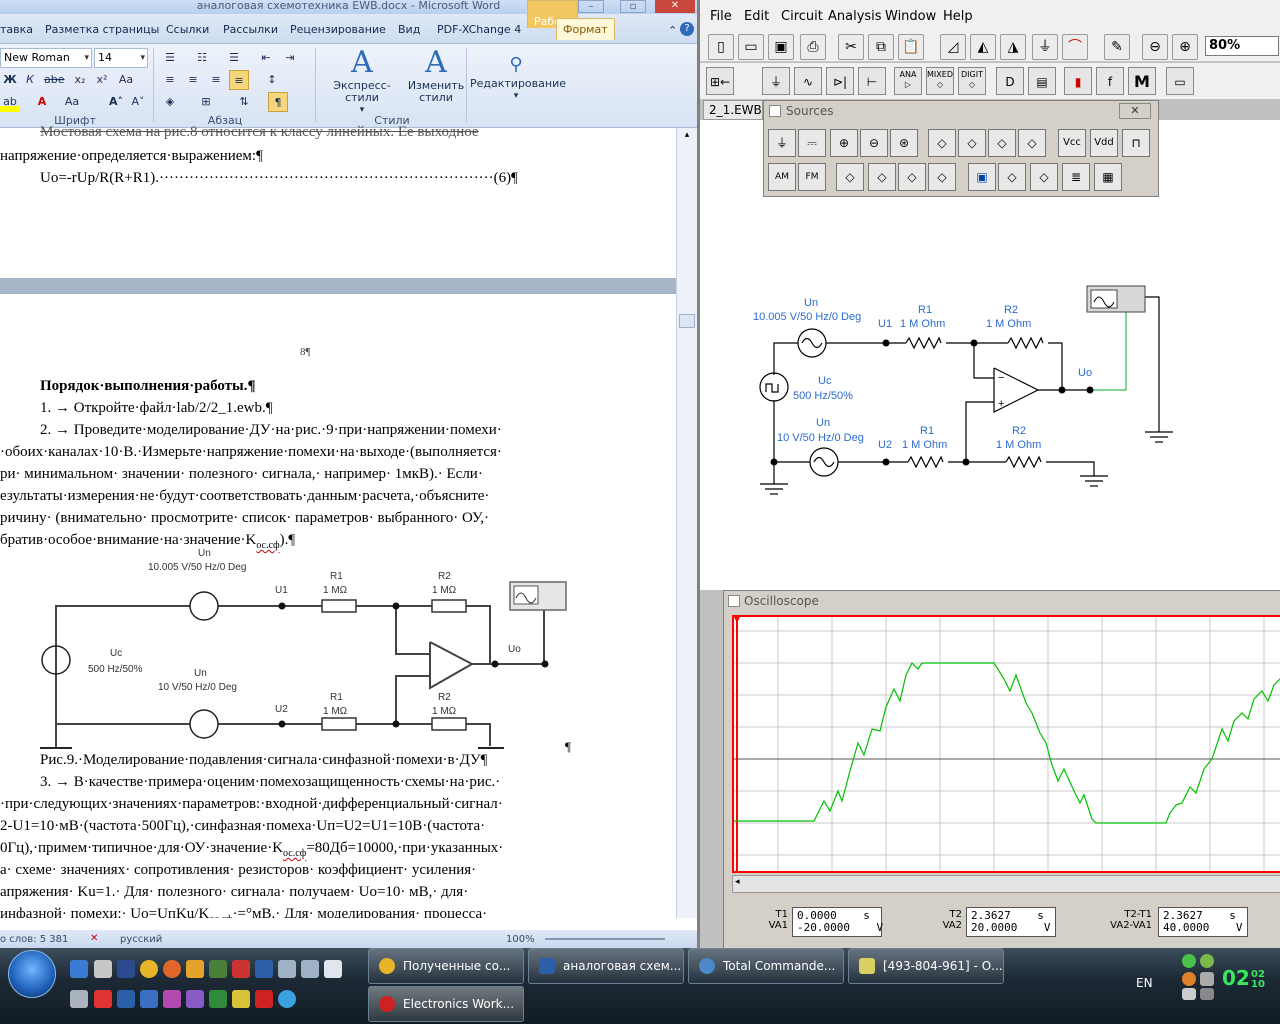 The width and height of the screenshot is (1280, 1024). What do you see at coordinates (1136, 143) in the screenshot?
I see `clock-source-icon: ⊓` at bounding box center [1136, 143].